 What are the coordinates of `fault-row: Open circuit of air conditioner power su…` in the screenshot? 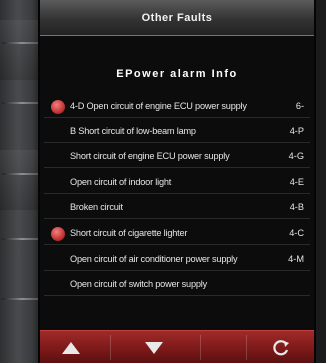 It's located at (177, 260).